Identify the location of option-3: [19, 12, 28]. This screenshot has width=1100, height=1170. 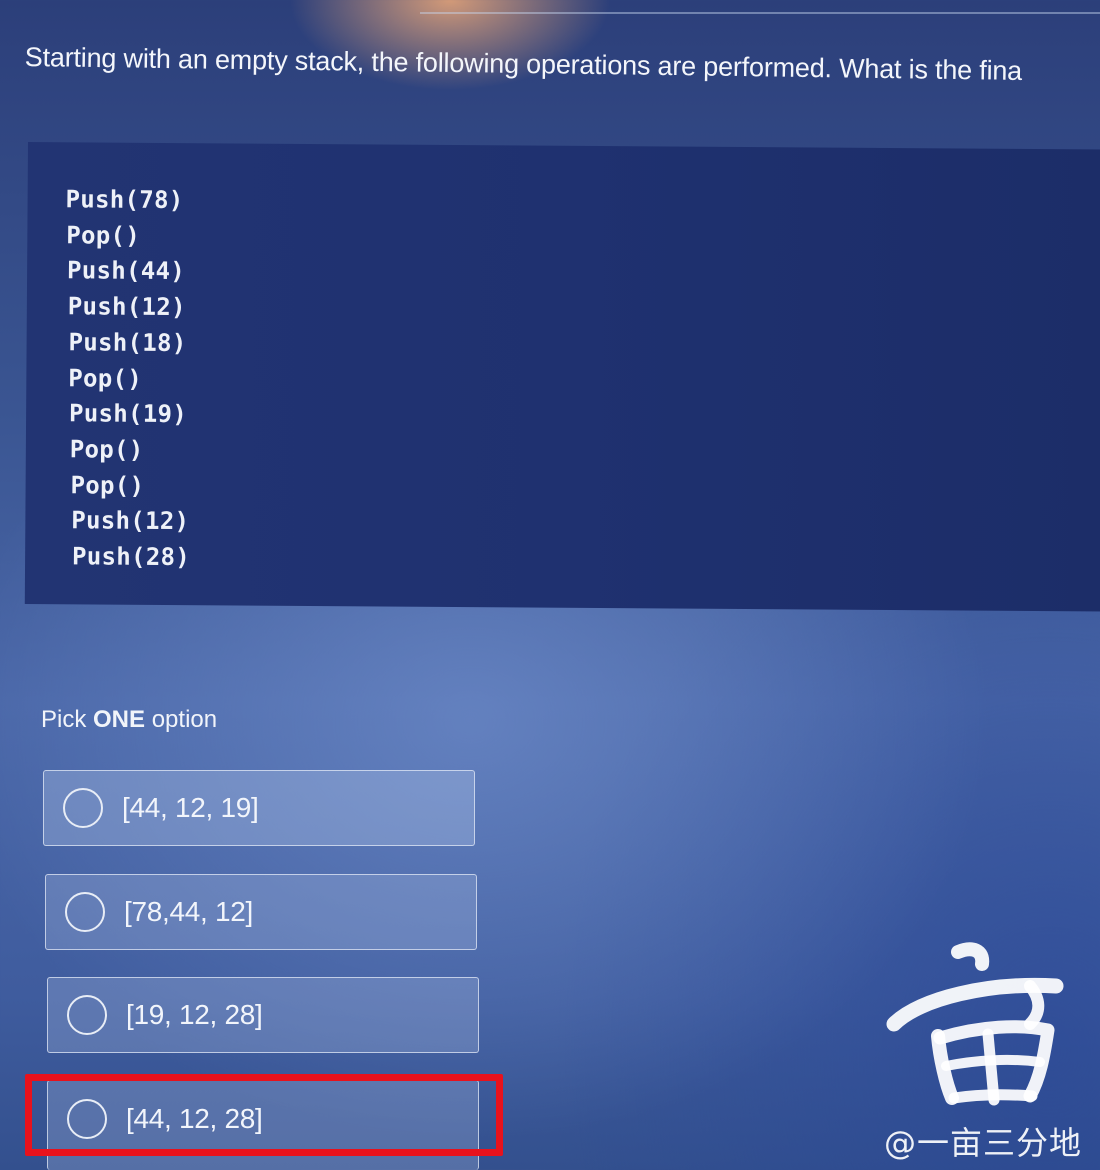
(263, 1015).